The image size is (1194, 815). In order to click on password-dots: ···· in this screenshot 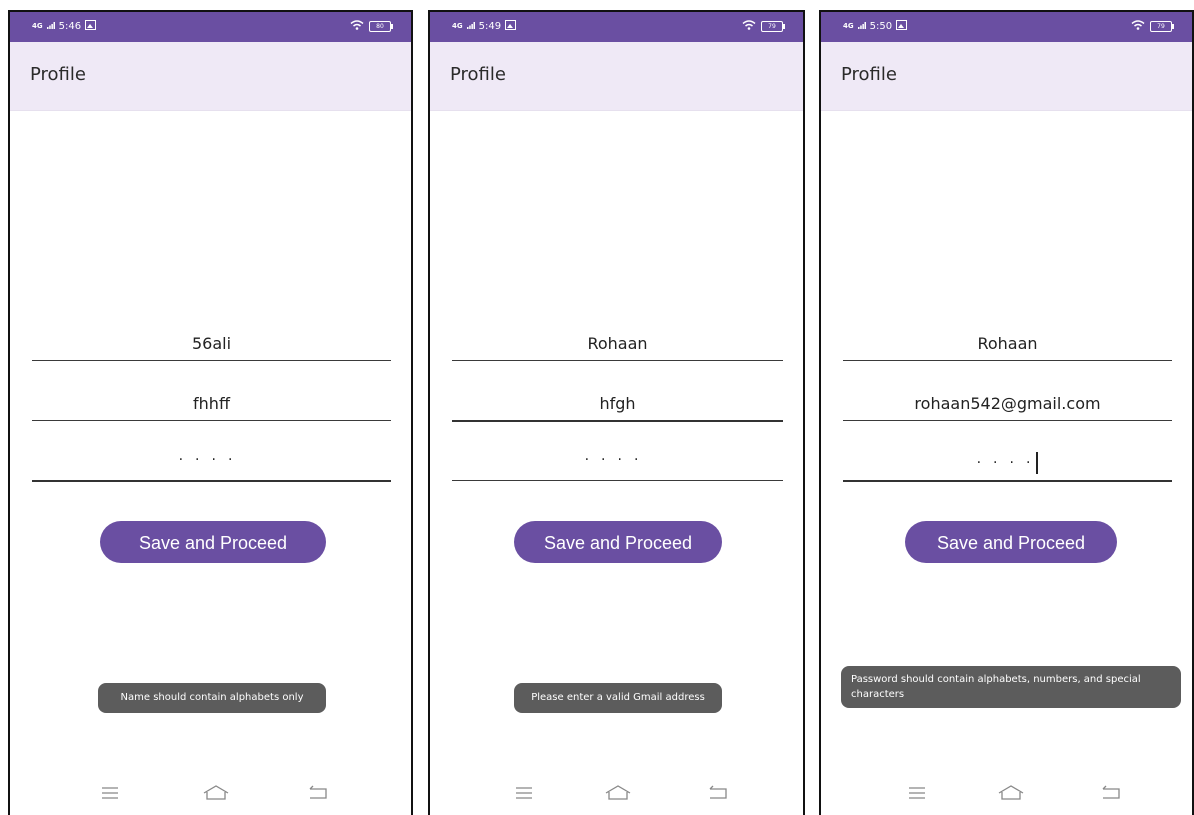, I will do `click(1009, 463)`.